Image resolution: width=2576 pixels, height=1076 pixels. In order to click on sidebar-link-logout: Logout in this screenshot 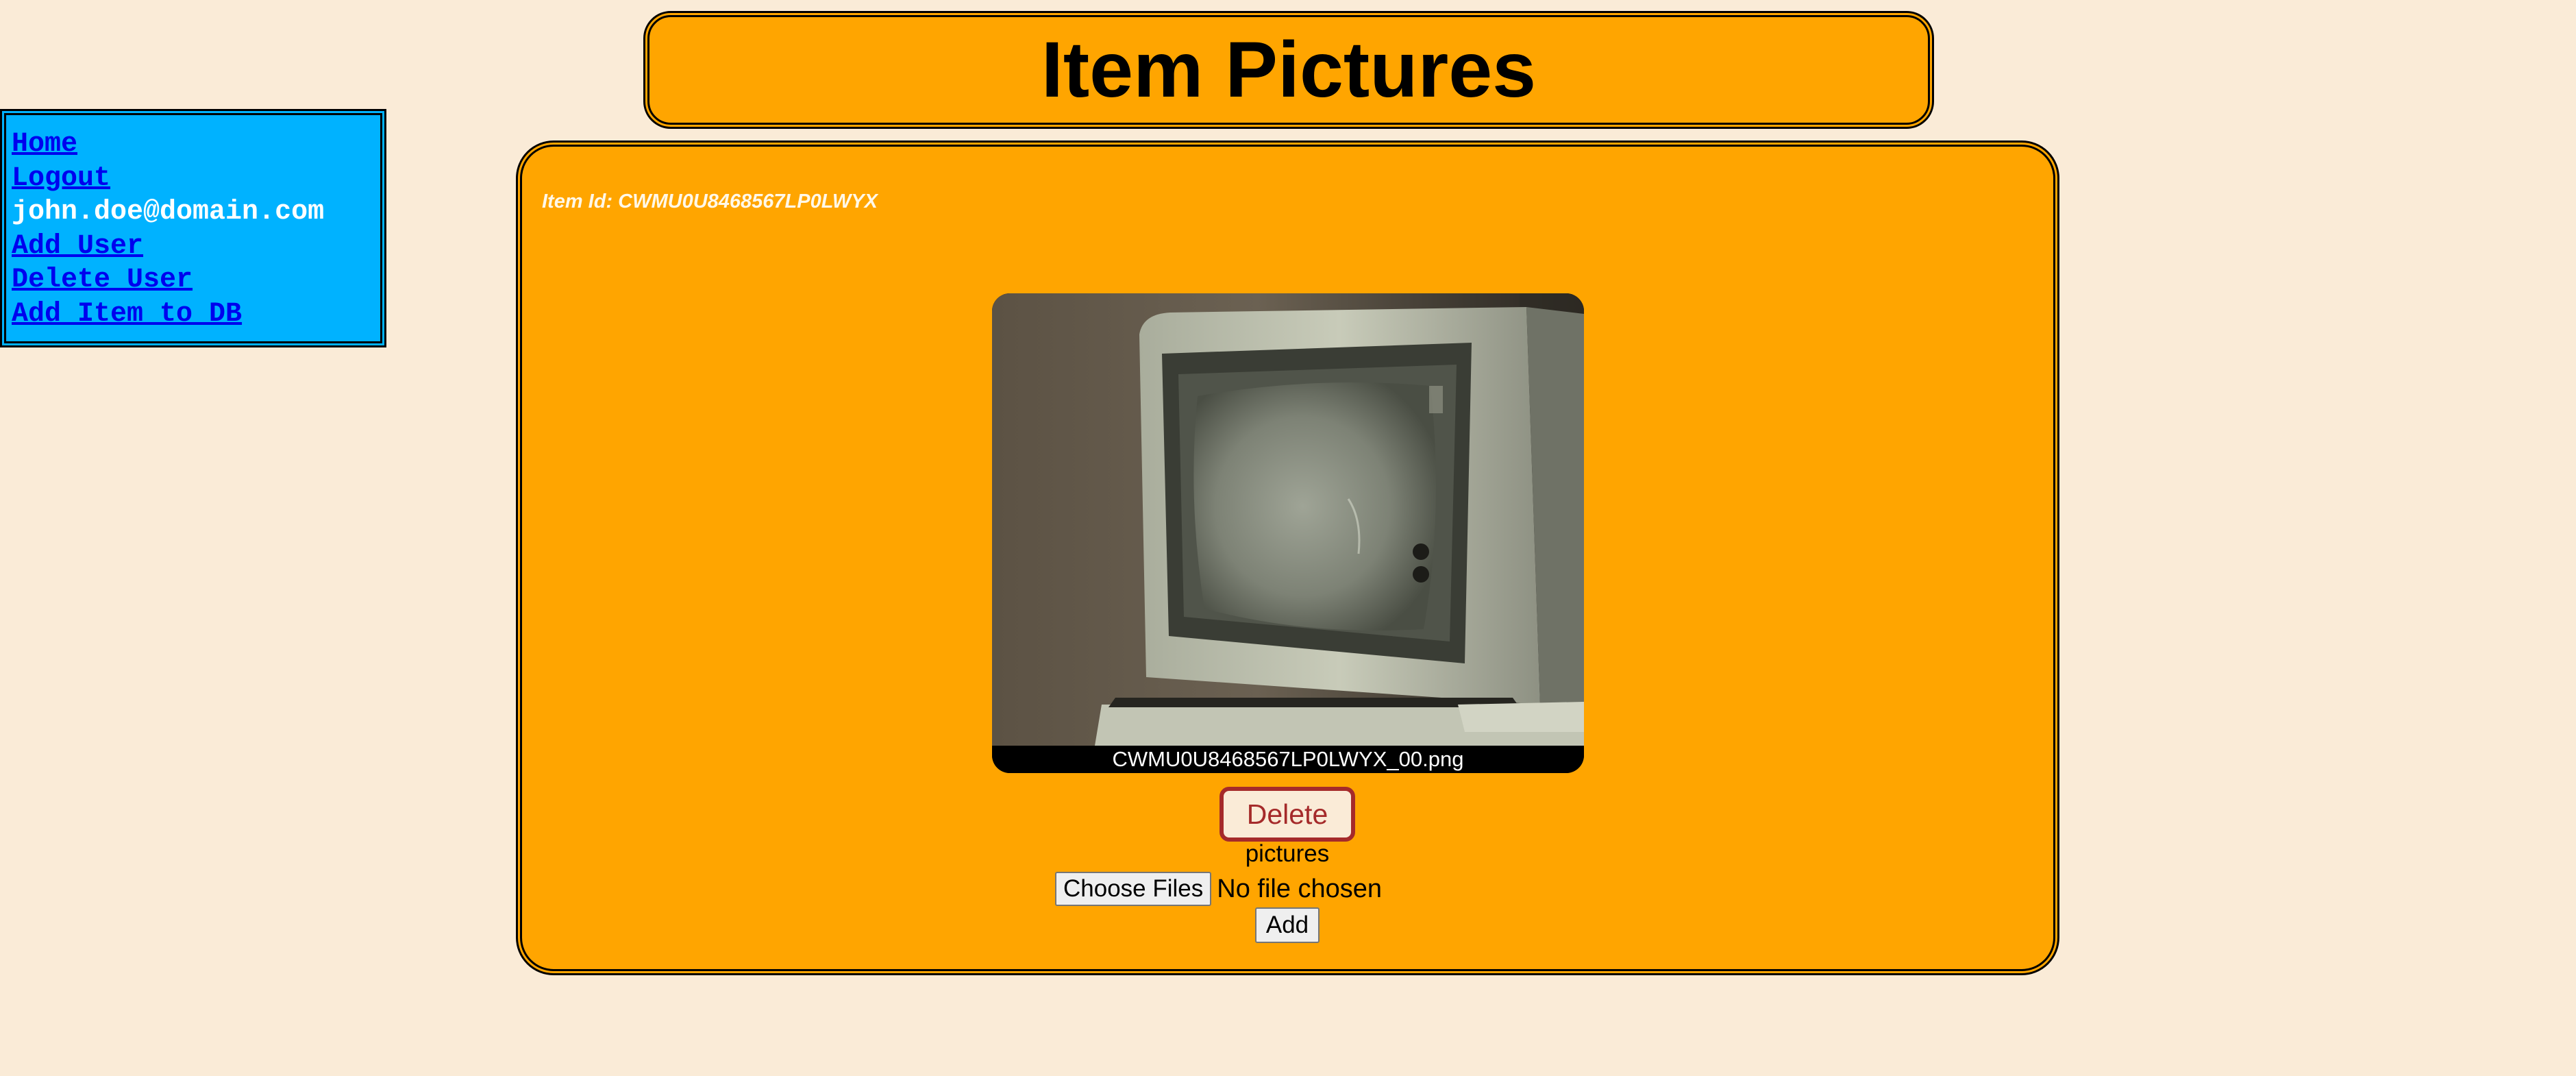, I will do `click(196, 179)`.